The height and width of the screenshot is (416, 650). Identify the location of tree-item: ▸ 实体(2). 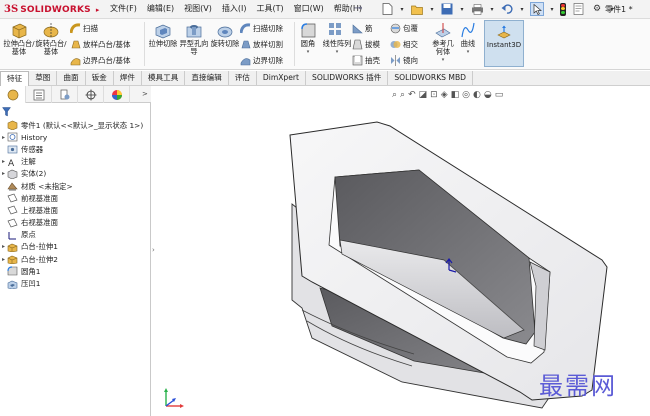
(75, 174).